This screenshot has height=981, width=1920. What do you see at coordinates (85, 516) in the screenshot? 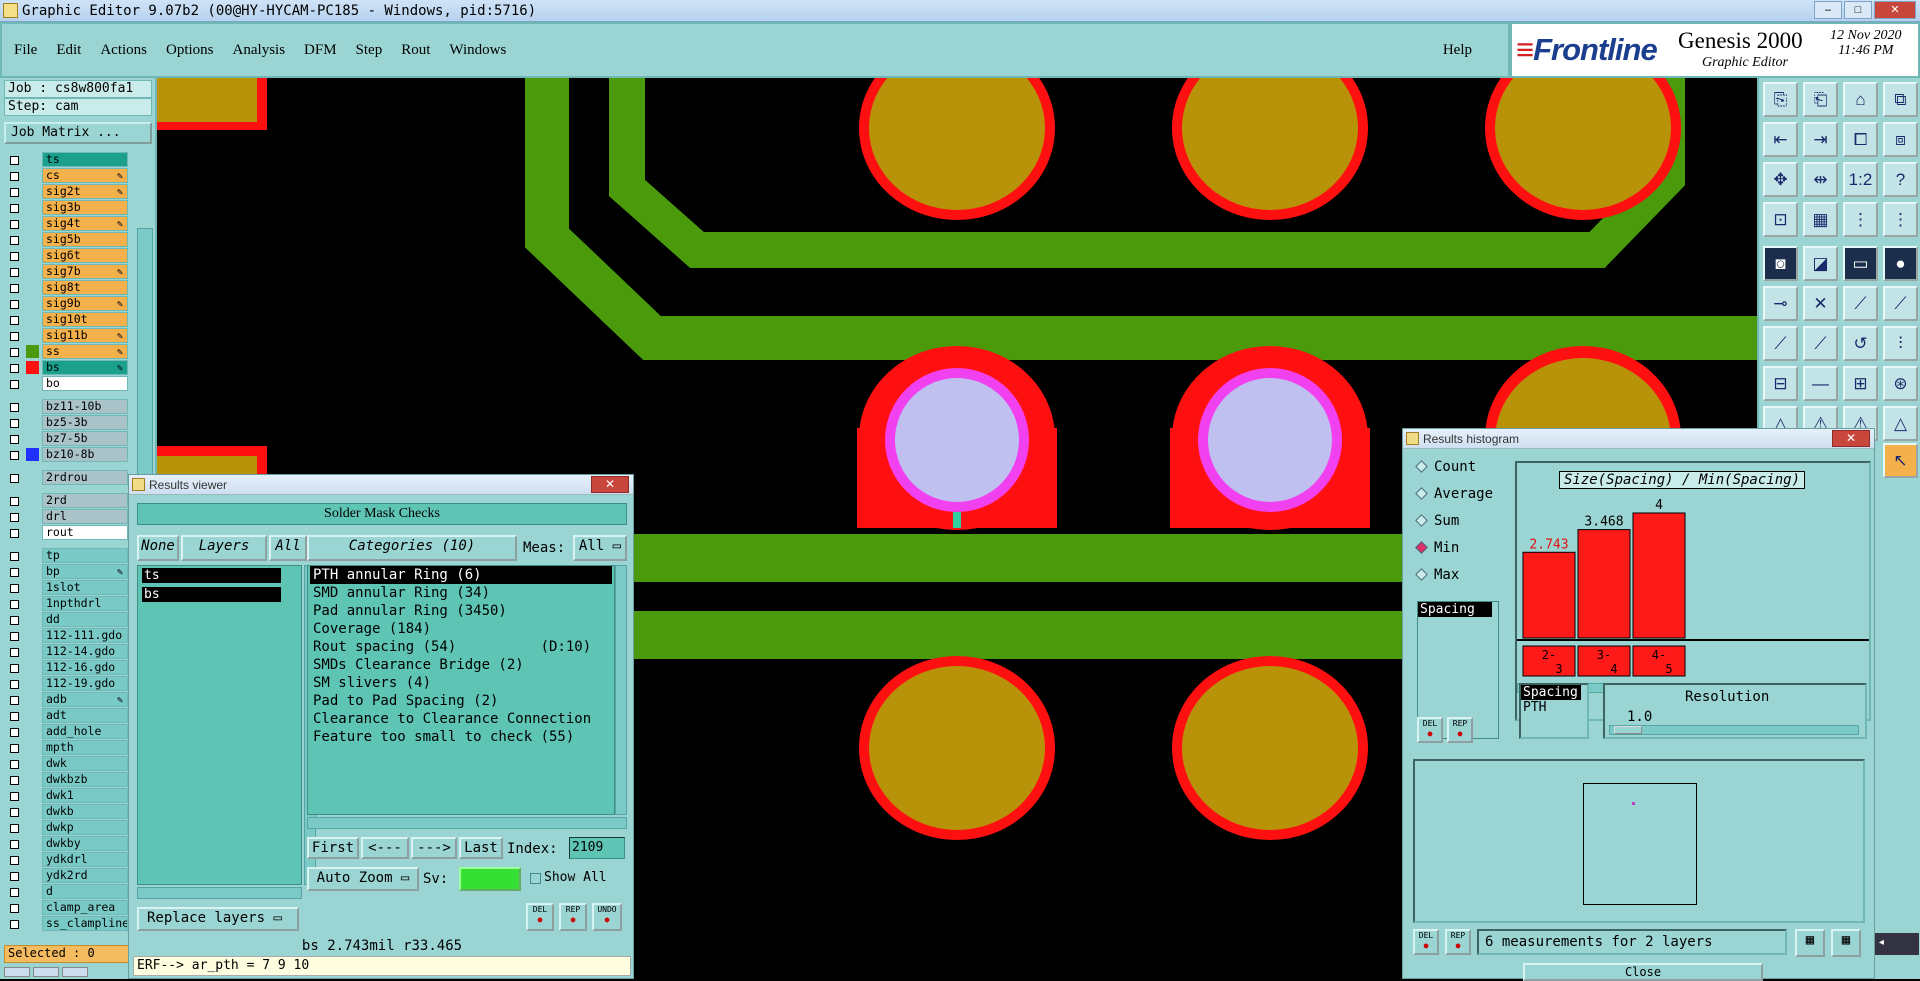
I see `layer-name: drl` at bounding box center [85, 516].